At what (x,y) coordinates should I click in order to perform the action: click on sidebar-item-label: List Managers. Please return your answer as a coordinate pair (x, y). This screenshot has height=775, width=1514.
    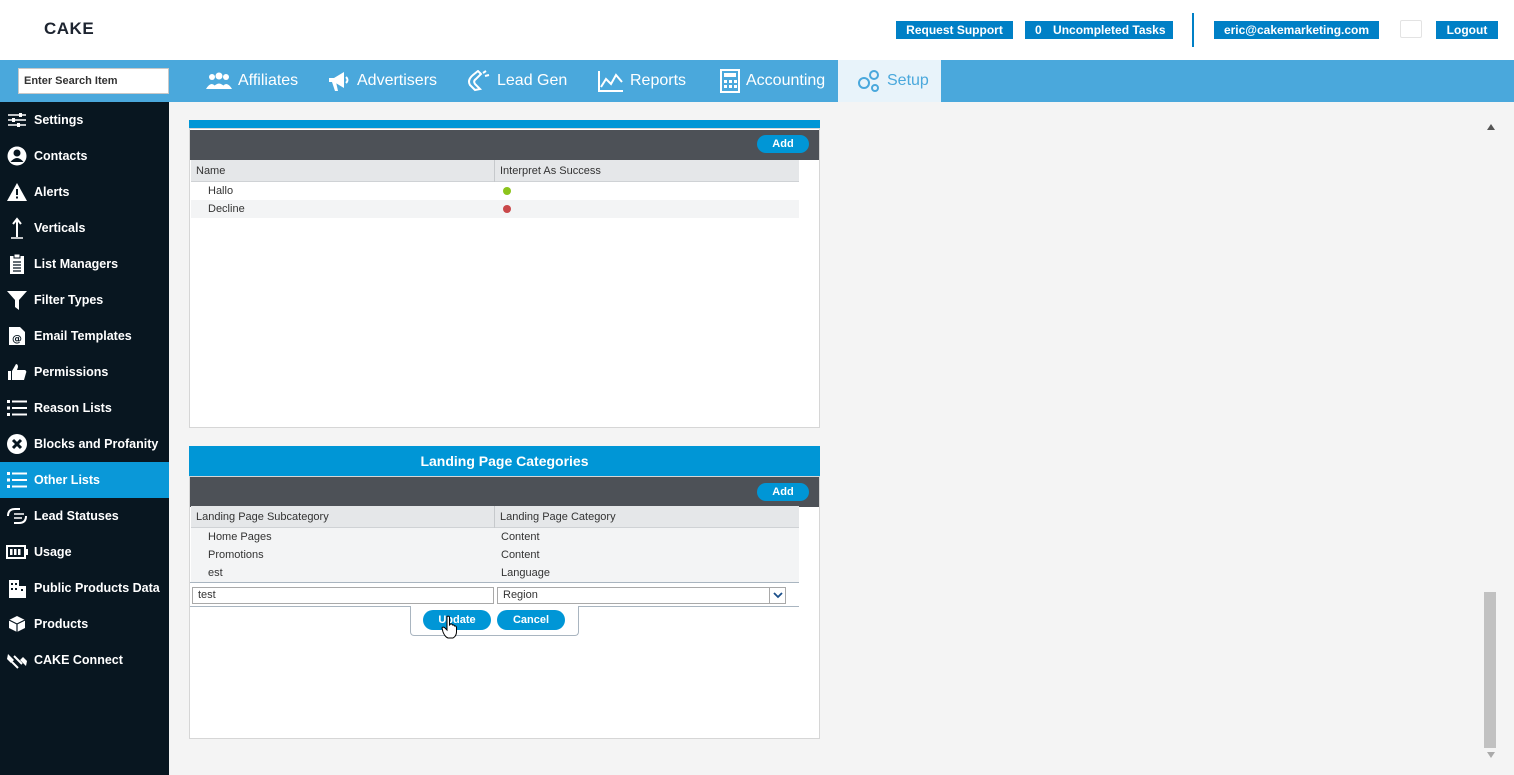
    Looking at the image, I should click on (76, 264).